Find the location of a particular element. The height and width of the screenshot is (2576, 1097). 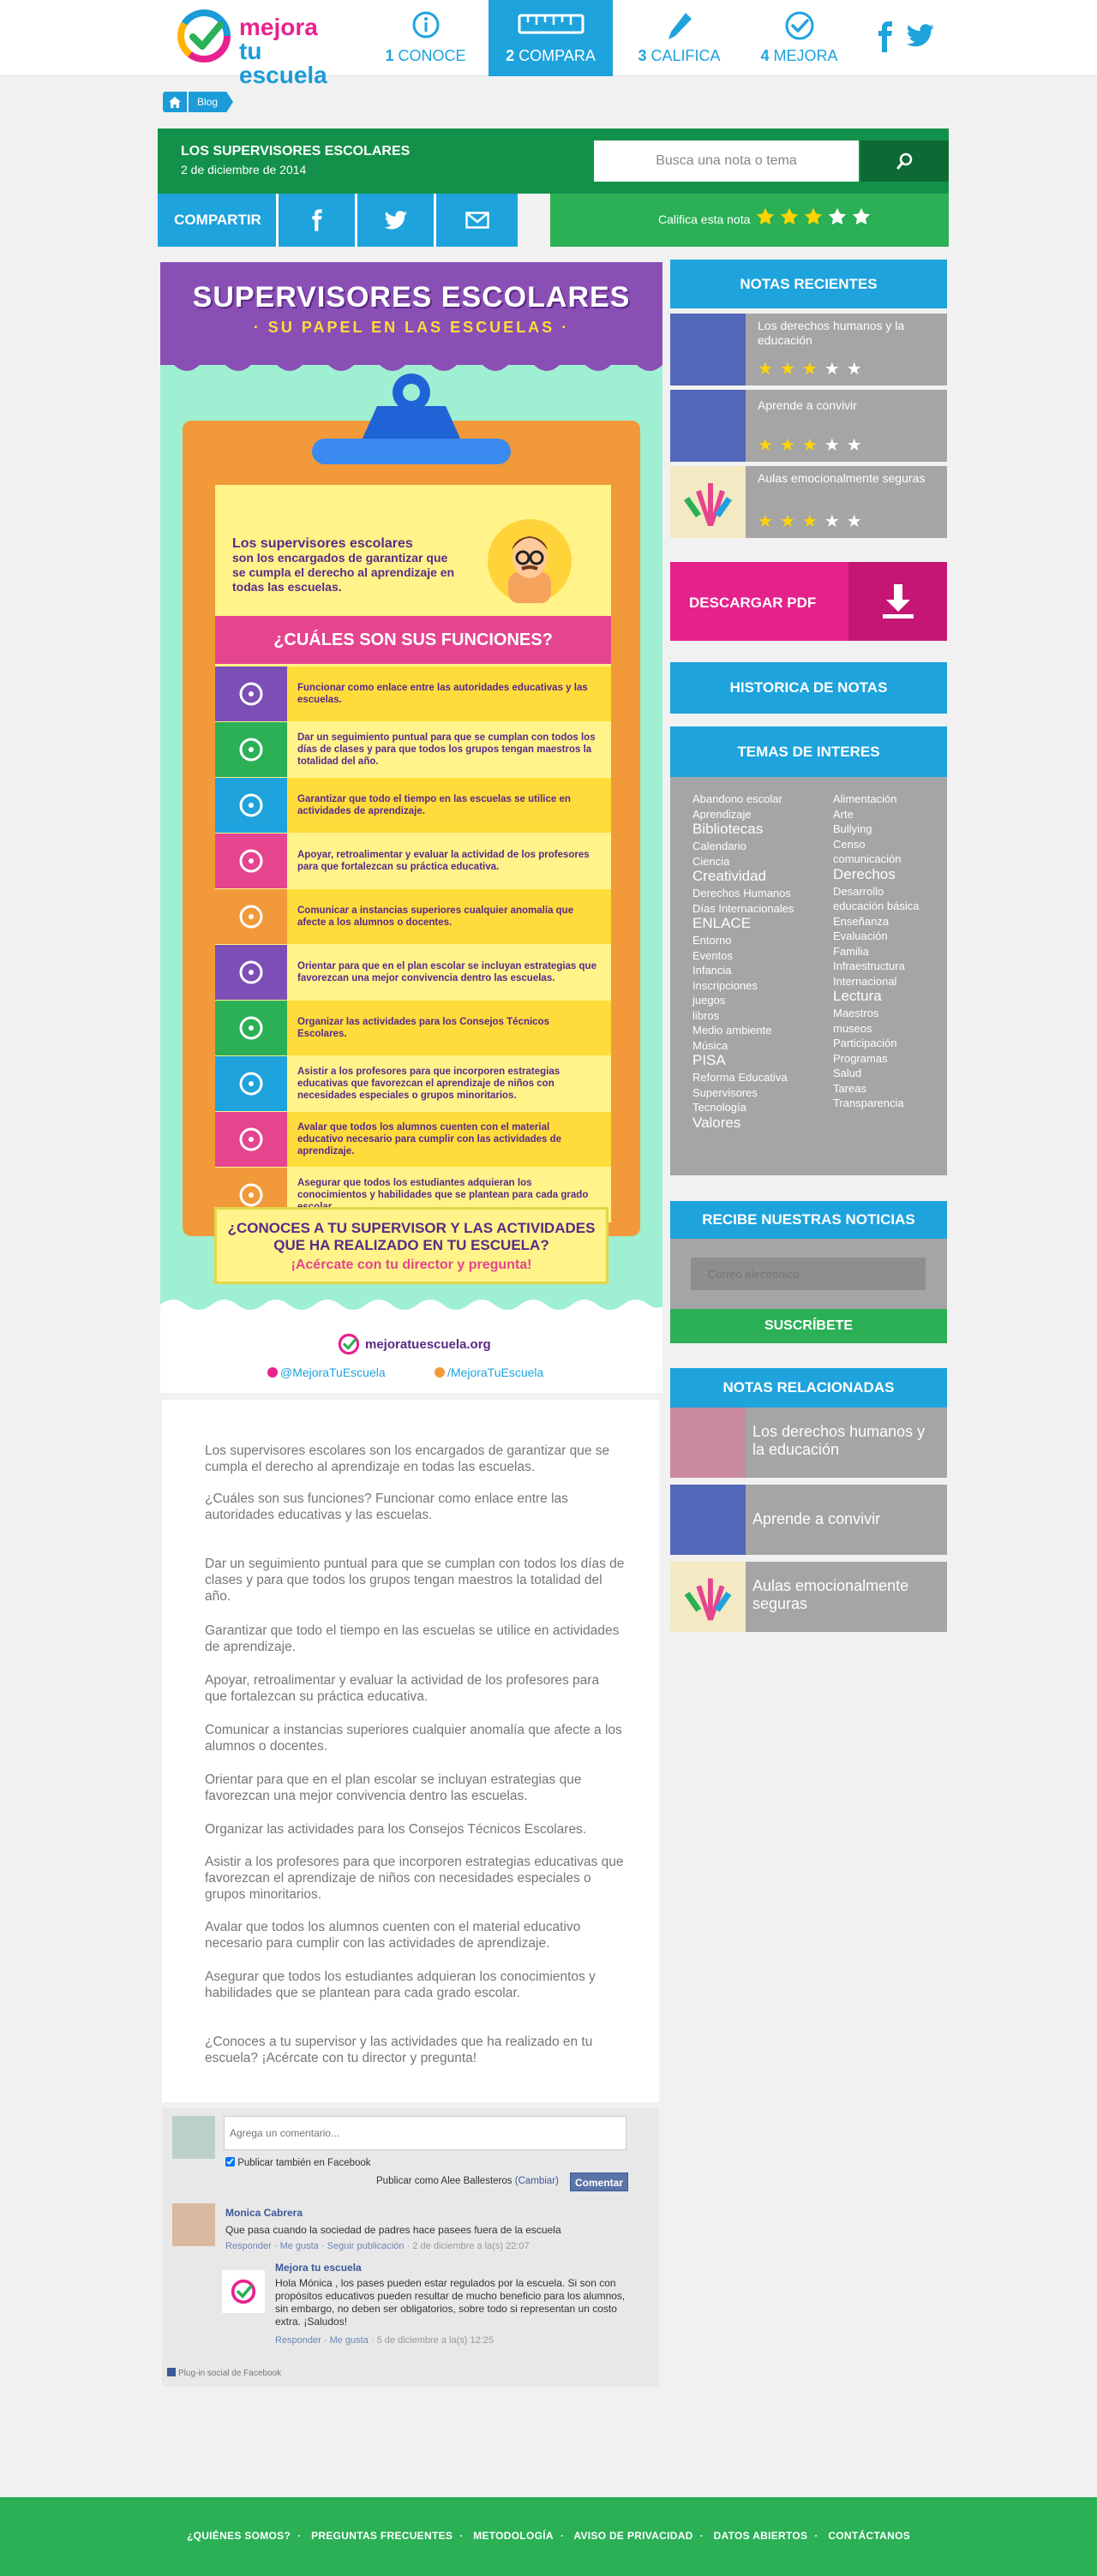

topic-link: Arte is located at coordinates (843, 814).